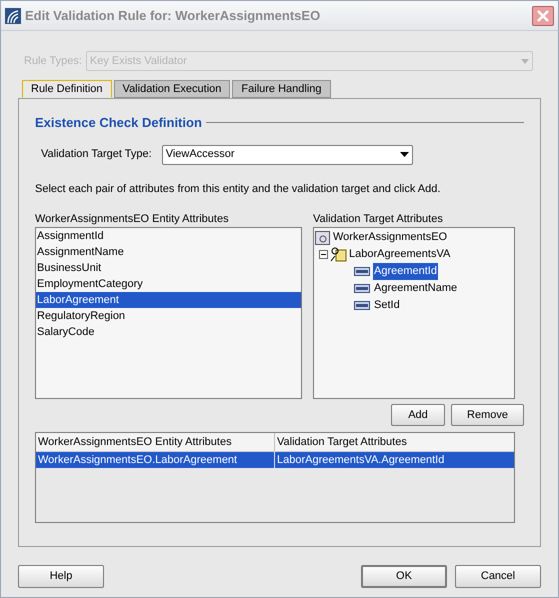 This screenshot has height=598, width=559. I want to click on tree-item: WorkerAssignmentsEO, so click(390, 237).